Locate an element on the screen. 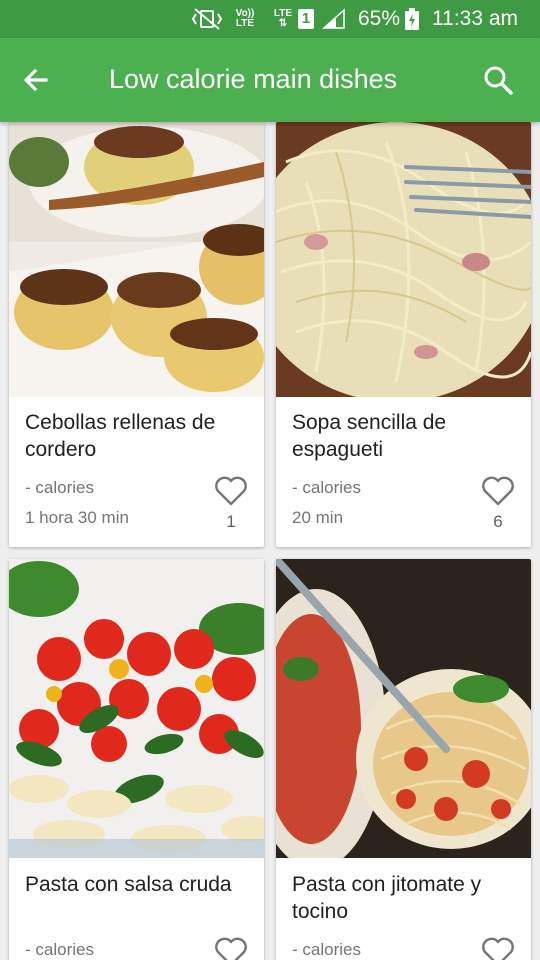  app-bar: Low calorie main dishes is located at coordinates (270, 80).